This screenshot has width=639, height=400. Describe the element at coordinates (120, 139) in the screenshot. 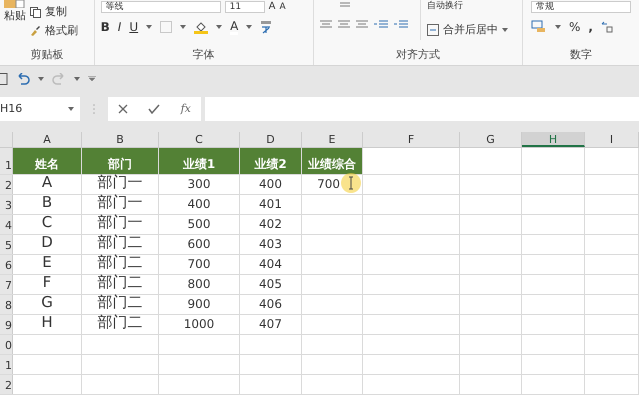

I see `column-header: B` at that location.